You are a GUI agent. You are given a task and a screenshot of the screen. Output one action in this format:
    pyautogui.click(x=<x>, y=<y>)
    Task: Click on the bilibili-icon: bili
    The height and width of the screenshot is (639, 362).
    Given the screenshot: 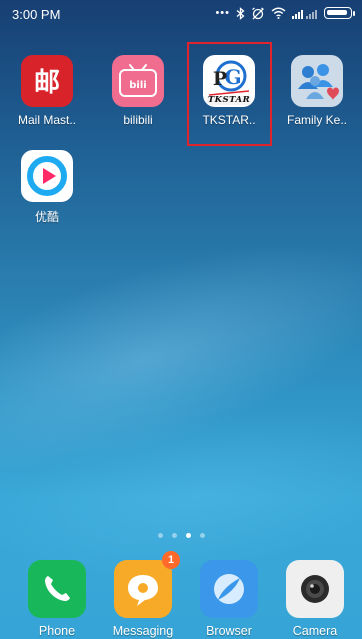 What is the action you would take?
    pyautogui.click(x=138, y=81)
    